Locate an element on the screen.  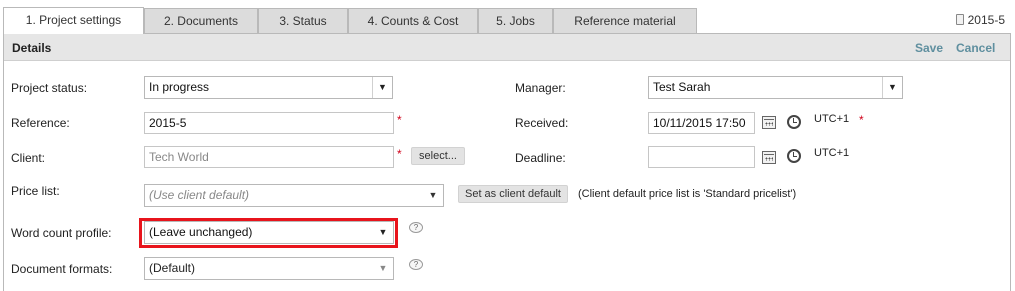
project-status-value: In progress is located at coordinates (179, 87).